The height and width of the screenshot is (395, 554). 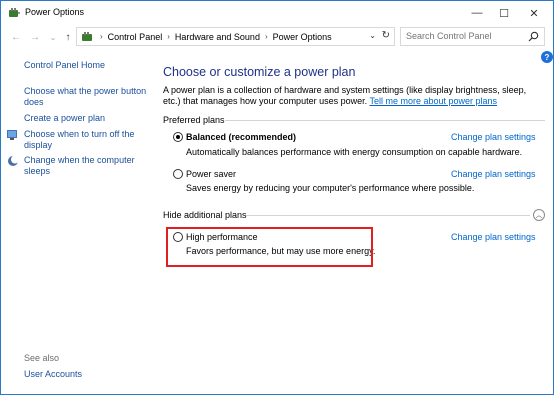 I want to click on recent-locations-button: ⌄, so click(x=53, y=37).